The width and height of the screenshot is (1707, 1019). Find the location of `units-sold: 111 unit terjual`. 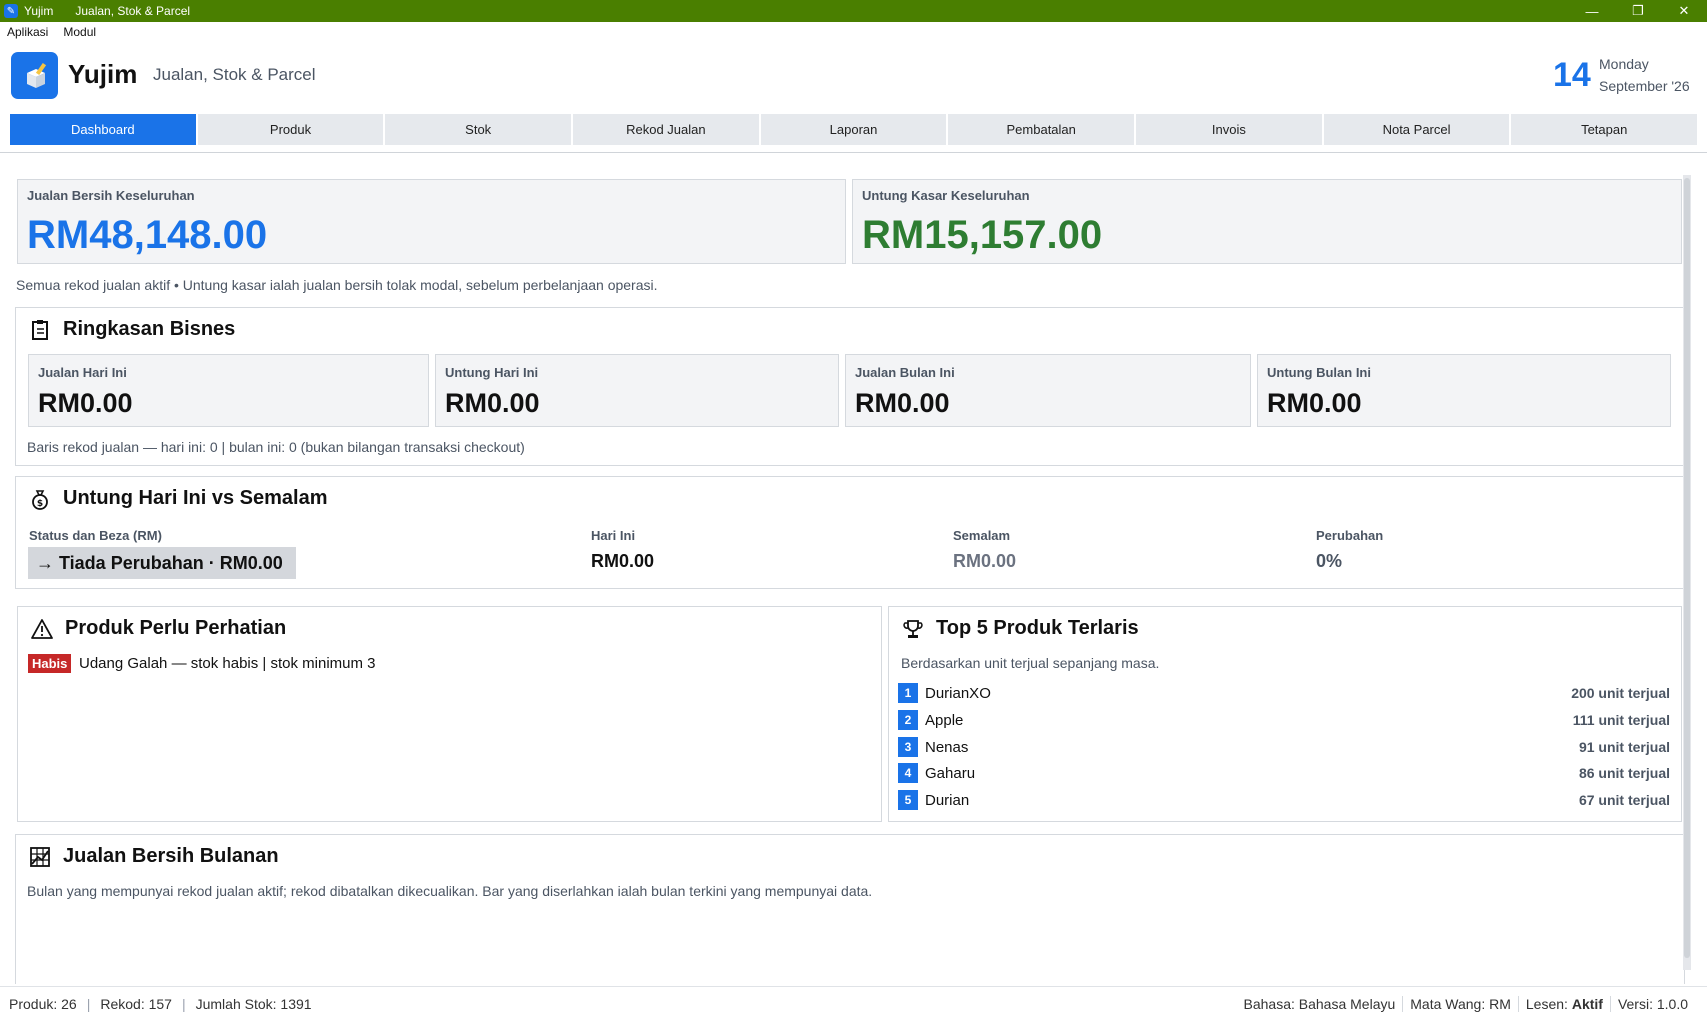

units-sold: 111 unit terjual is located at coordinates (1621, 720).